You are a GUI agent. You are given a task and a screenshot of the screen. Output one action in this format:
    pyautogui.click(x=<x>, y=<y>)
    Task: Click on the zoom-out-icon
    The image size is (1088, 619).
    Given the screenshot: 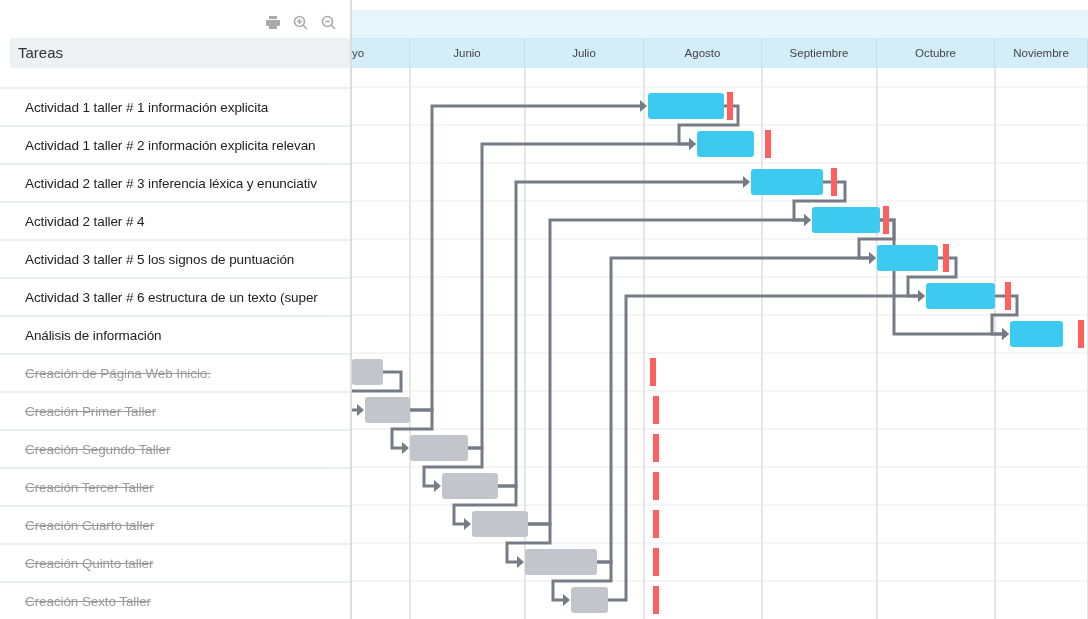 What is the action you would take?
    pyautogui.click(x=328, y=22)
    